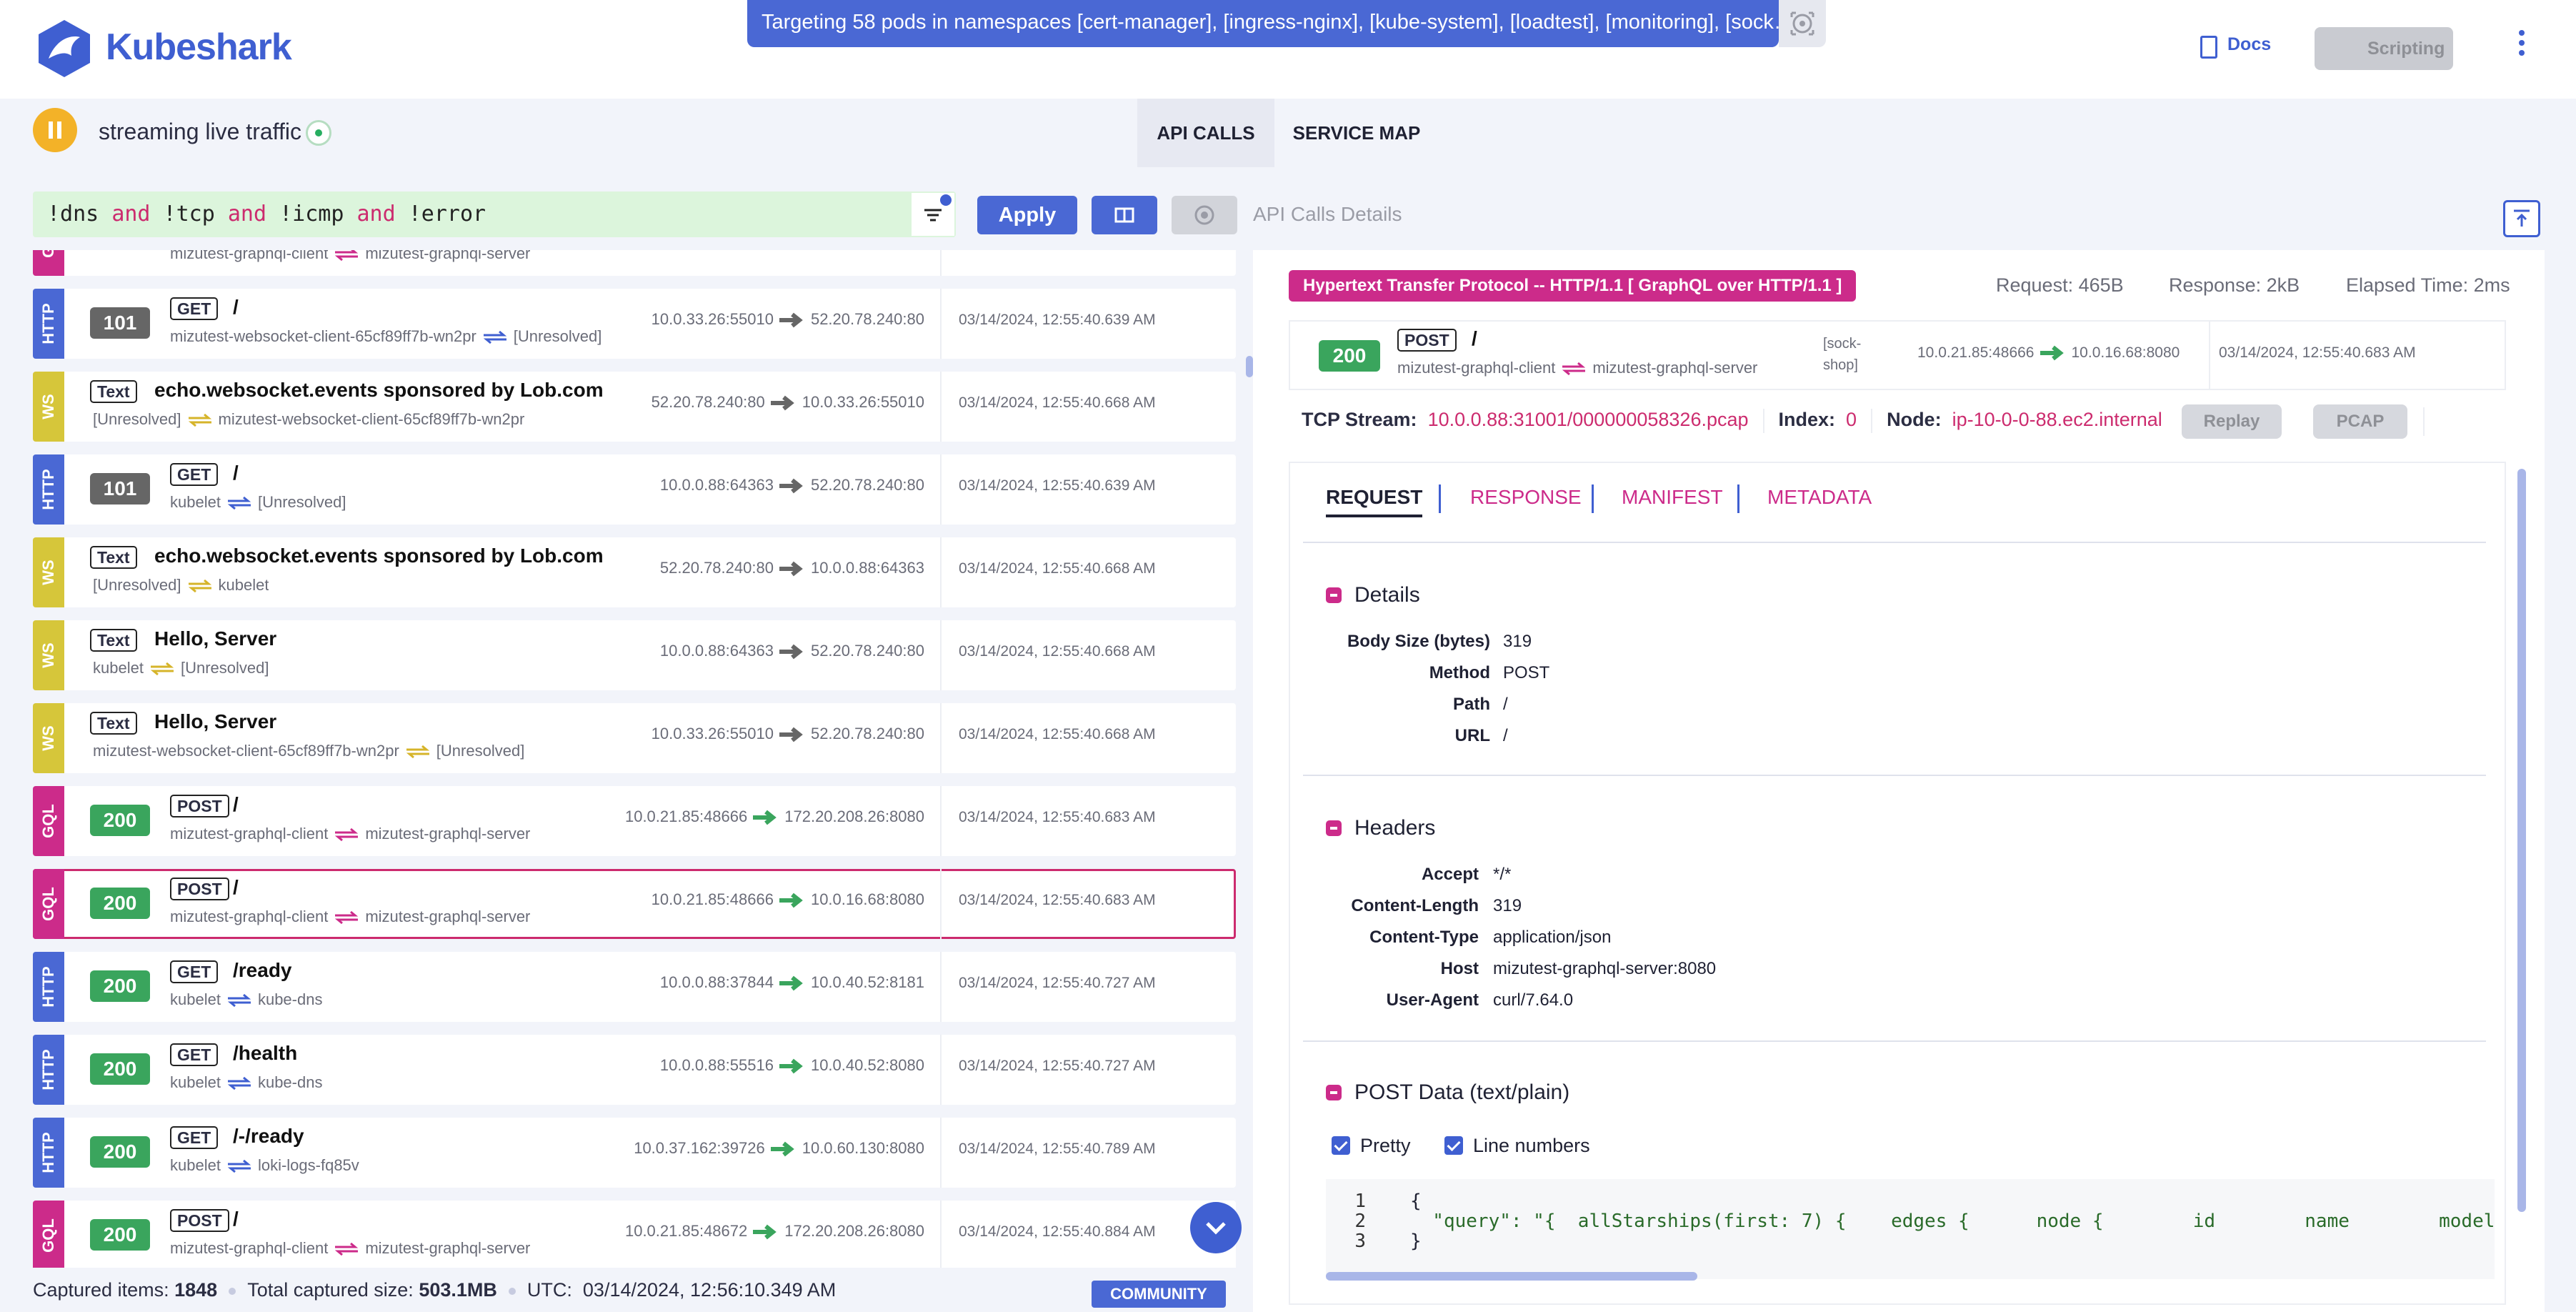  I want to click on collapse-details-icon, so click(1334, 595).